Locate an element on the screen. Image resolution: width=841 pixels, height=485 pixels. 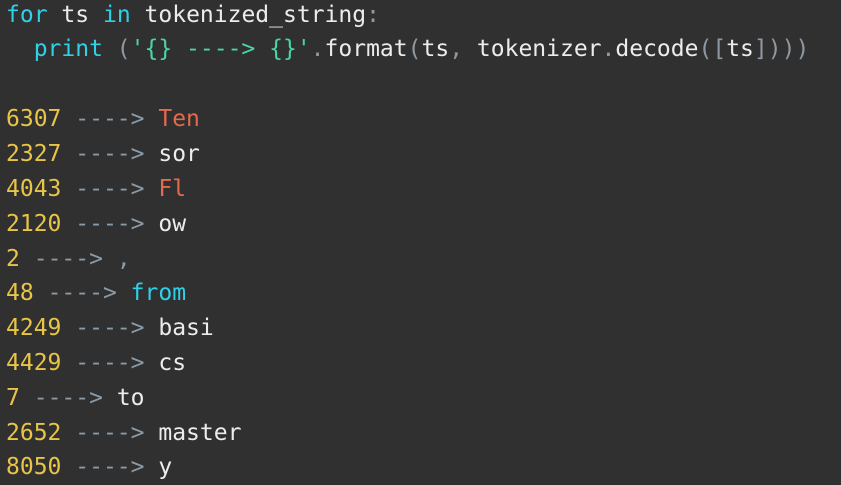
print-function: print is located at coordinates (68, 49).